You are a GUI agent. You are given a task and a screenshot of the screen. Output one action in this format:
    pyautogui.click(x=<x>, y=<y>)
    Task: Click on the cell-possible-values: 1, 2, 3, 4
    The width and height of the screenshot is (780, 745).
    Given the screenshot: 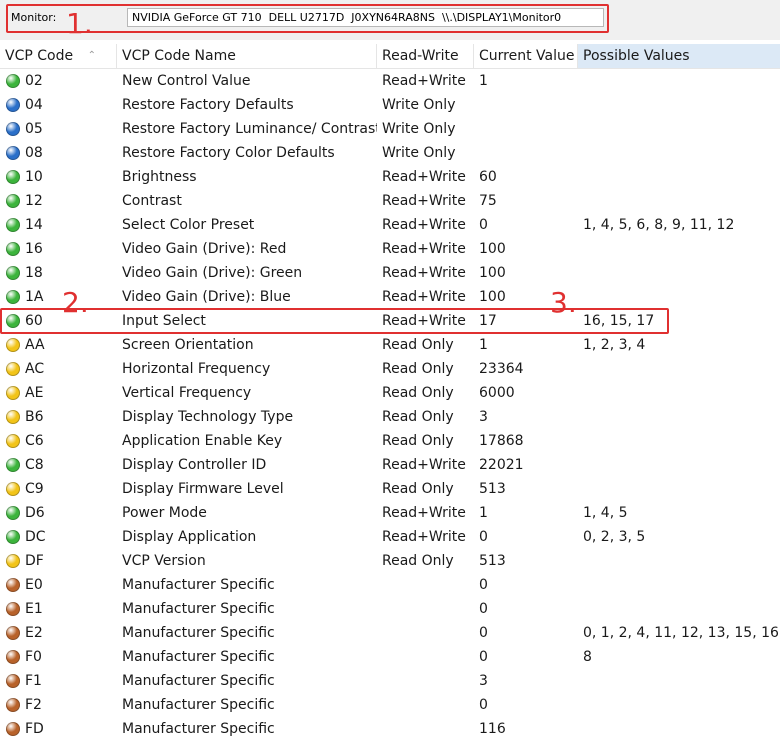 What is the action you would take?
    pyautogui.click(x=614, y=345)
    